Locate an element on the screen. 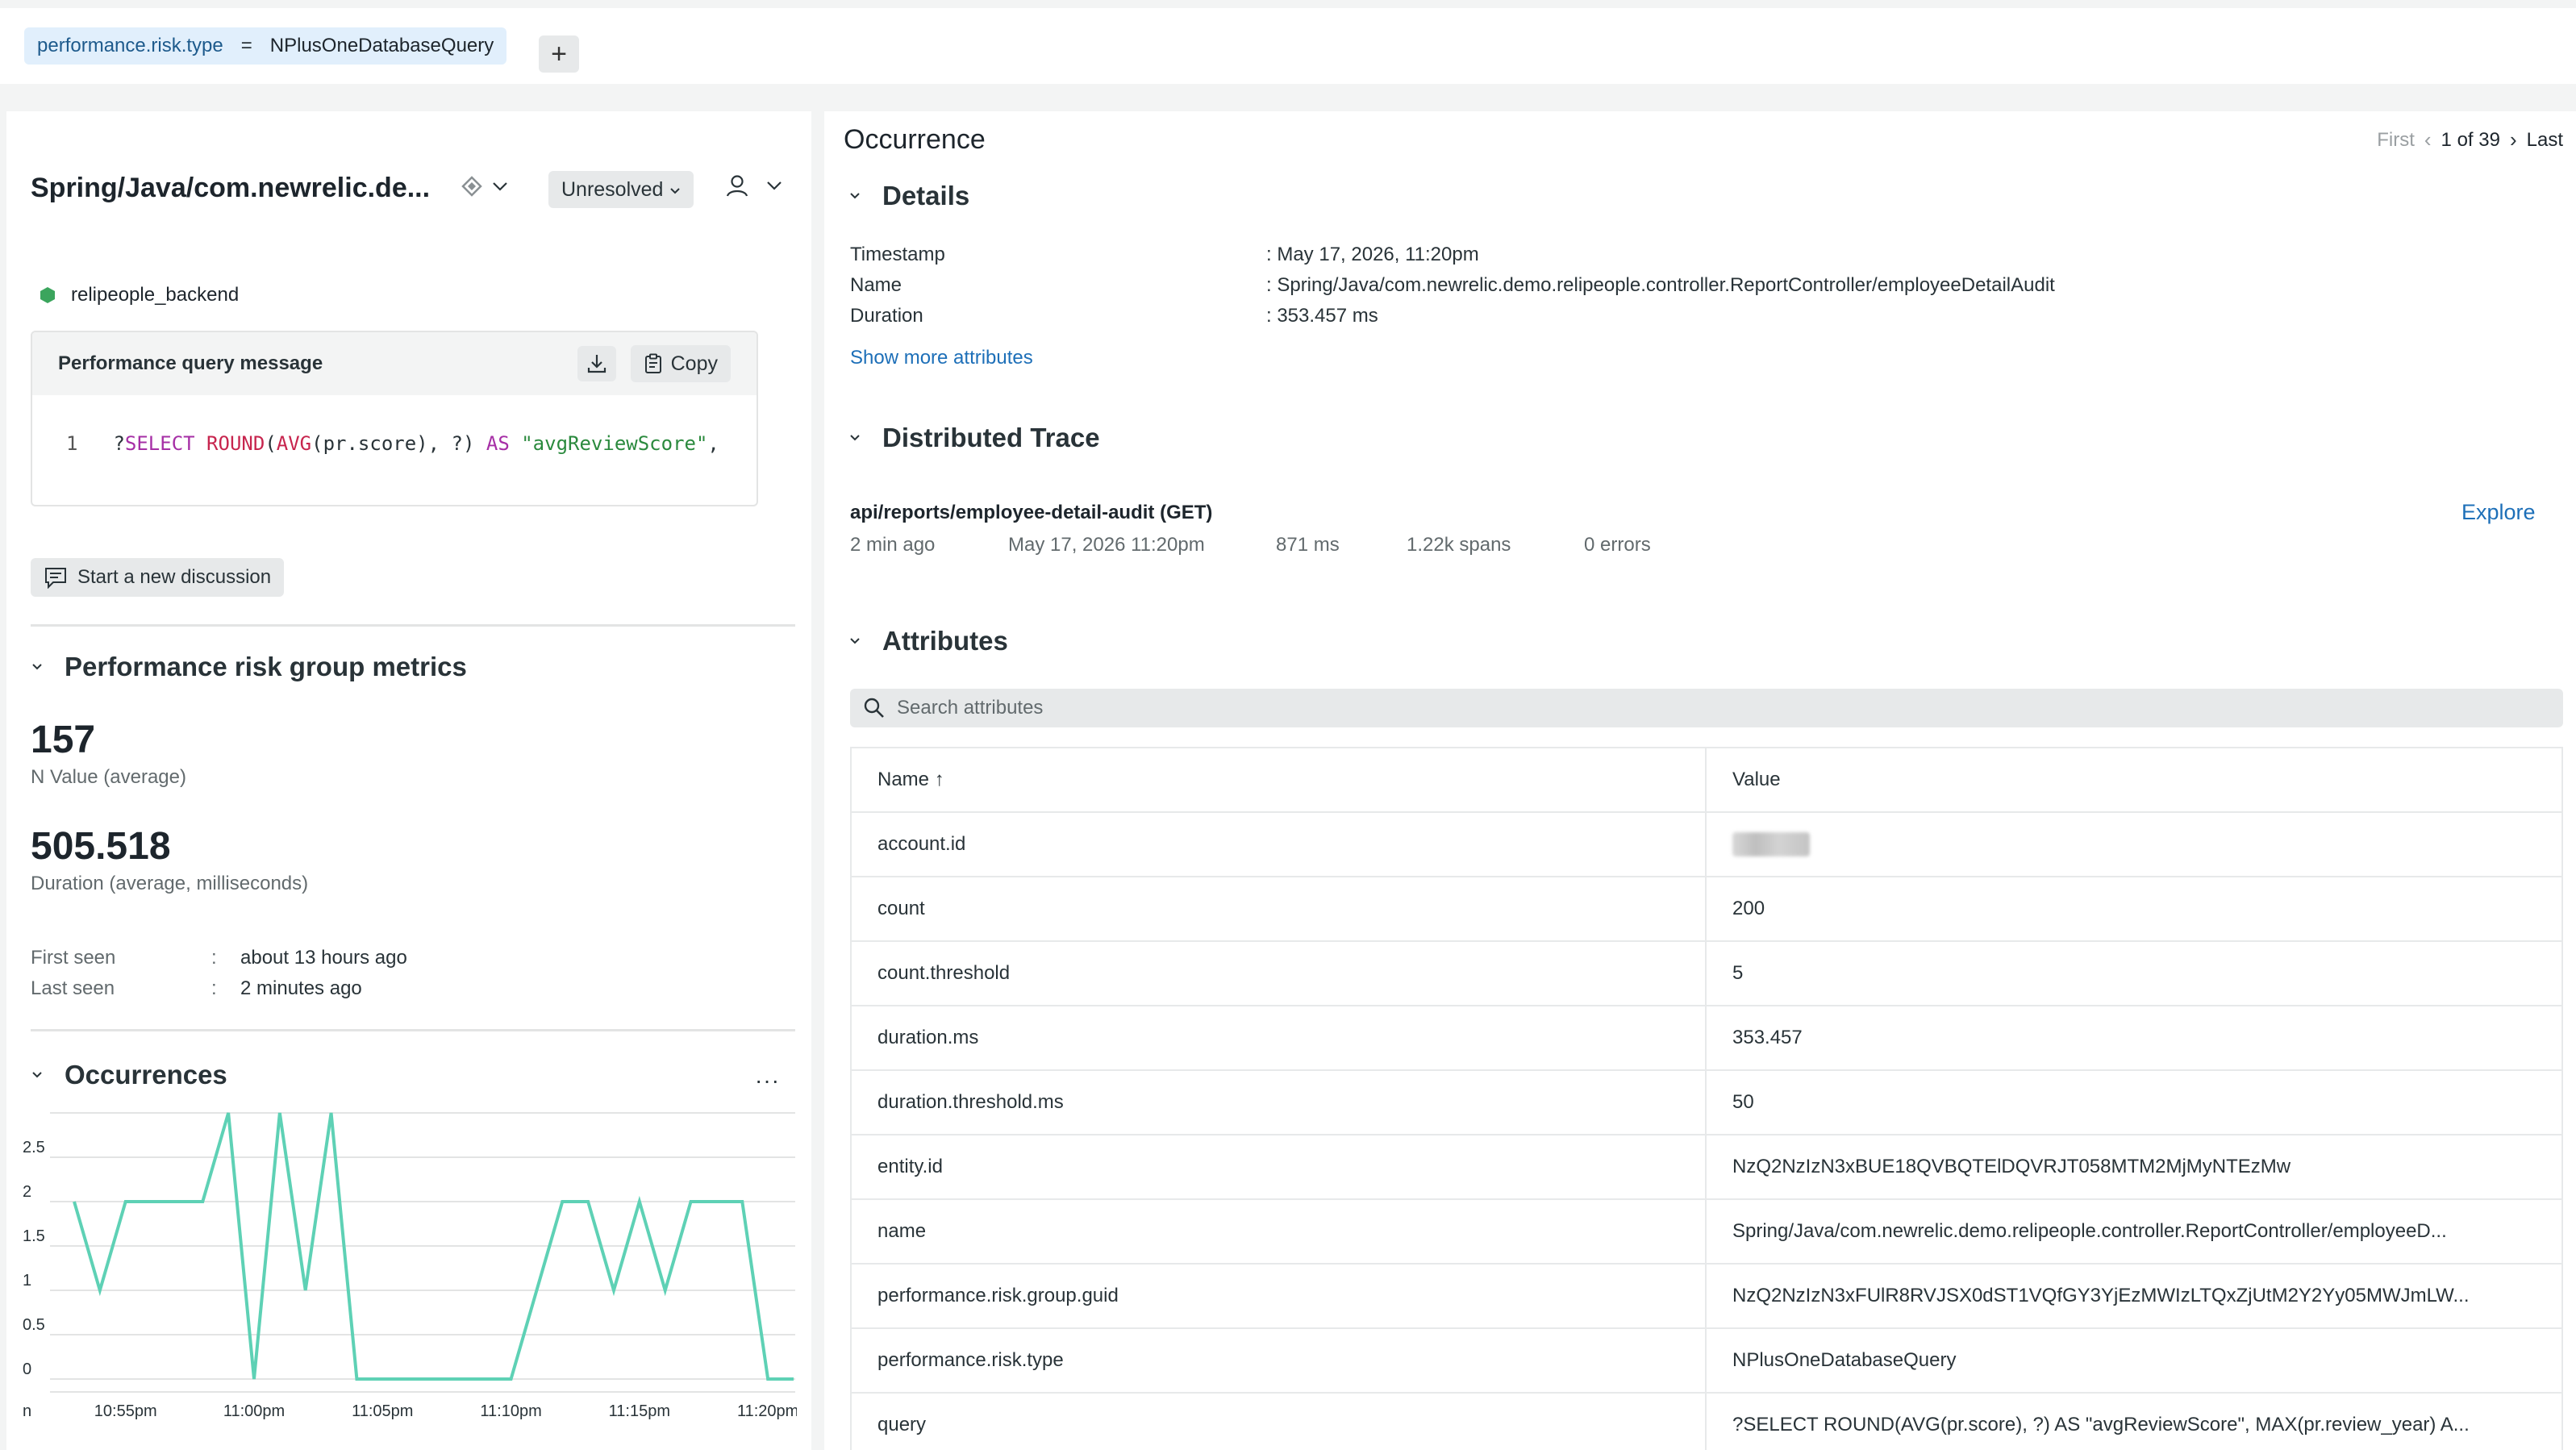 The image size is (2576, 1450). trace-name: api/reports/employee-detail-audit (GET) is located at coordinates (1031, 513).